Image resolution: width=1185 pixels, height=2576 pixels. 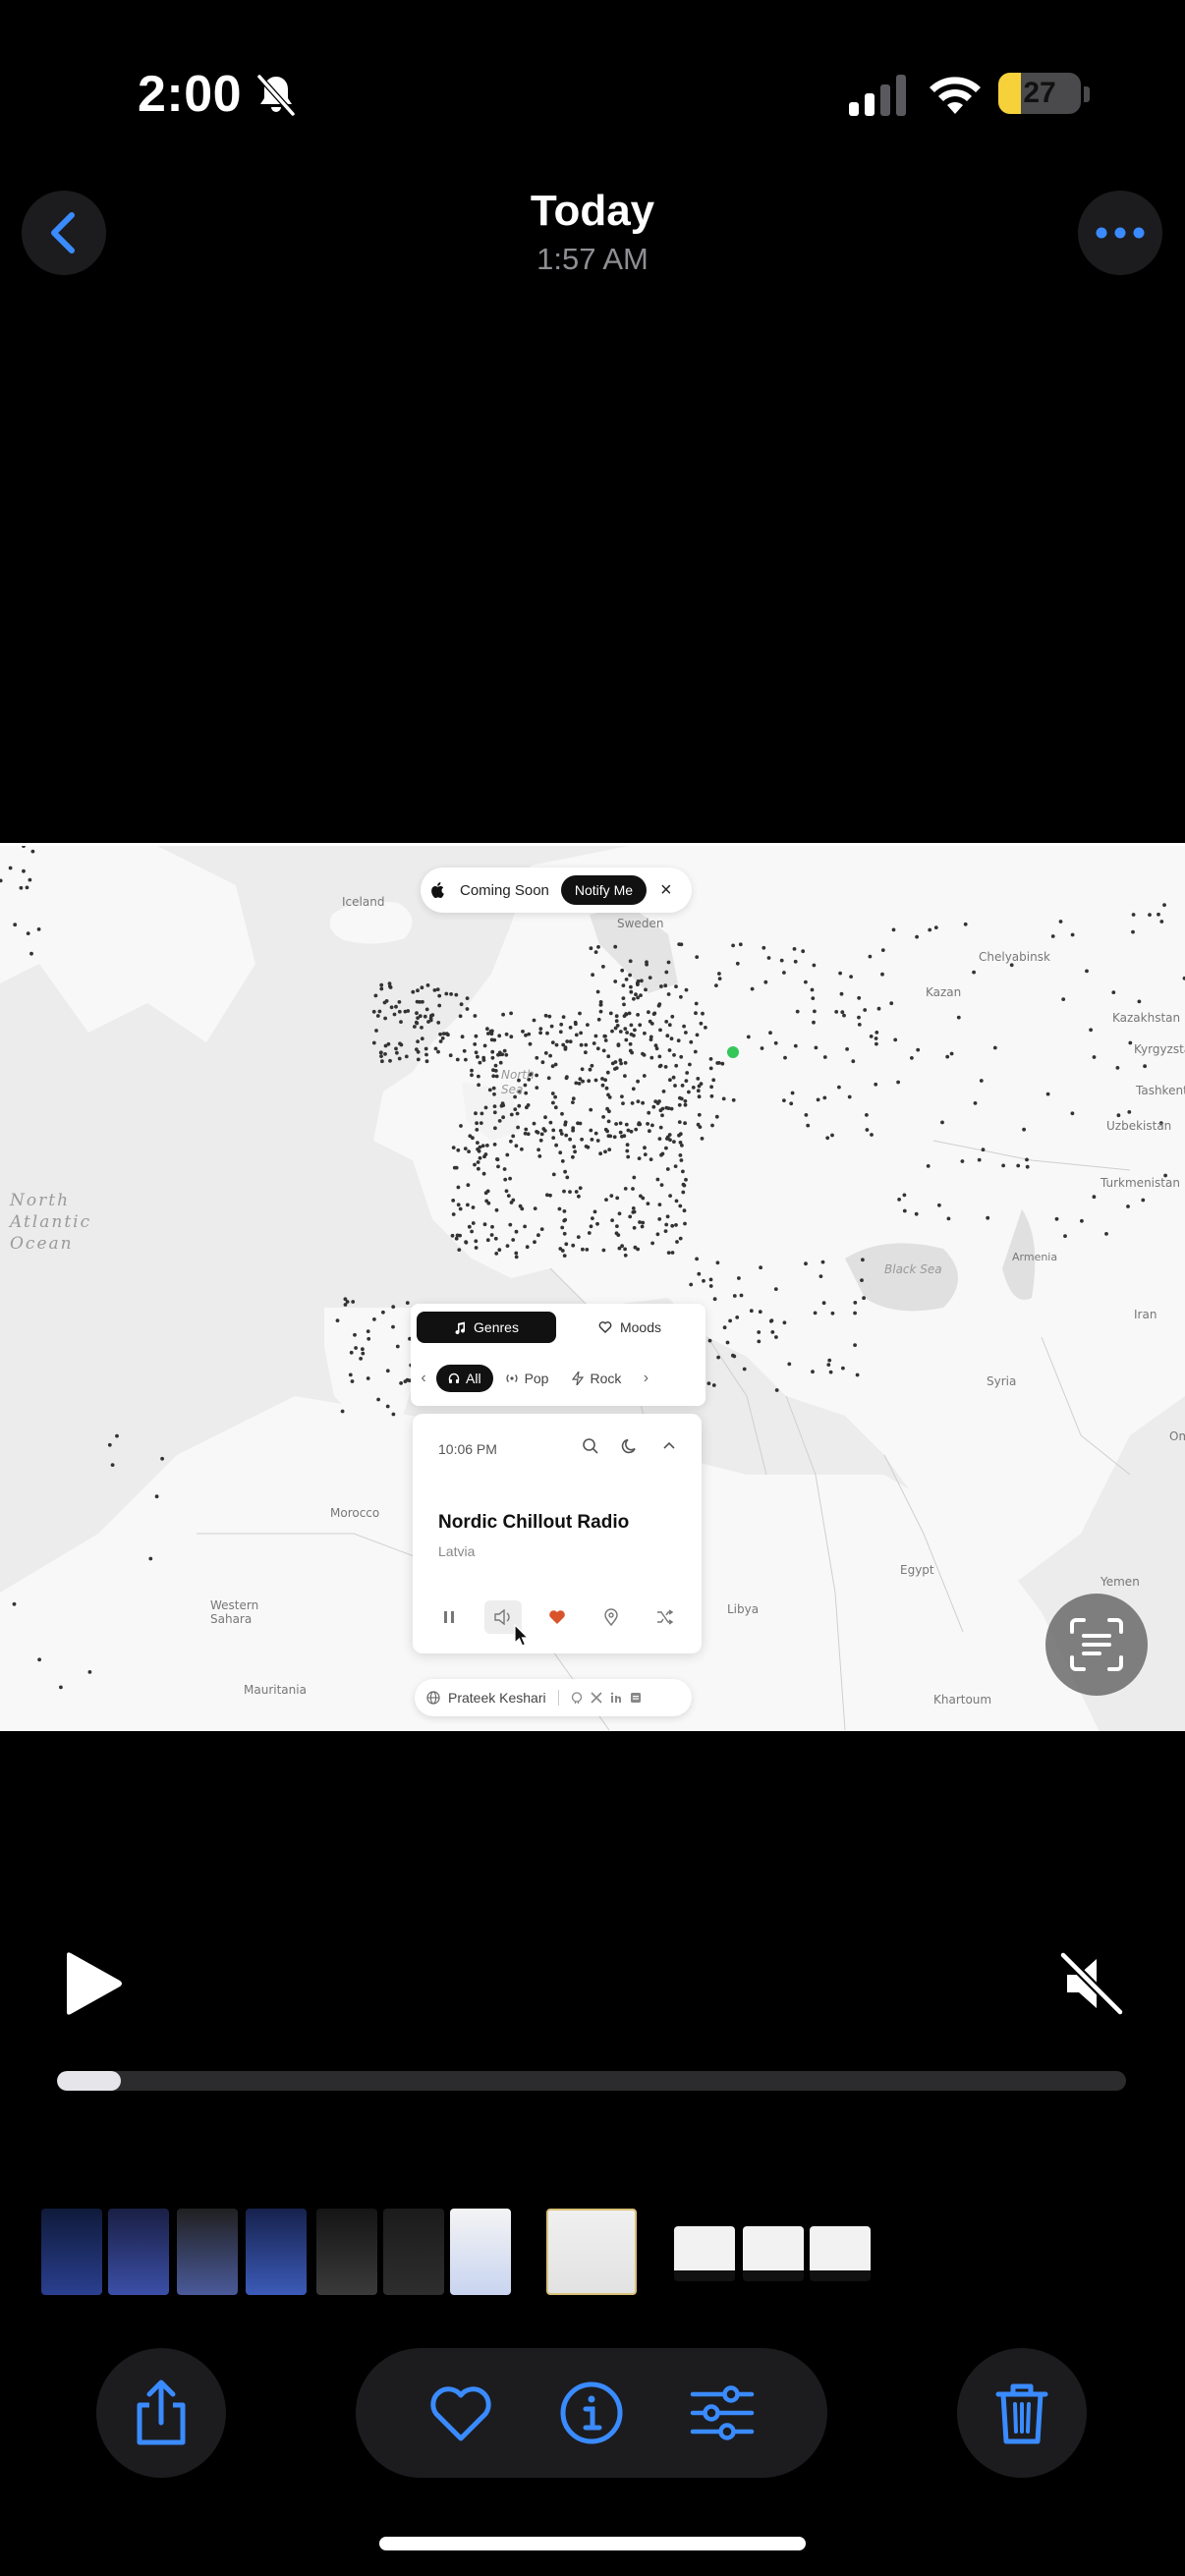 What do you see at coordinates (636, 1698) in the screenshot?
I see `document-icon` at bounding box center [636, 1698].